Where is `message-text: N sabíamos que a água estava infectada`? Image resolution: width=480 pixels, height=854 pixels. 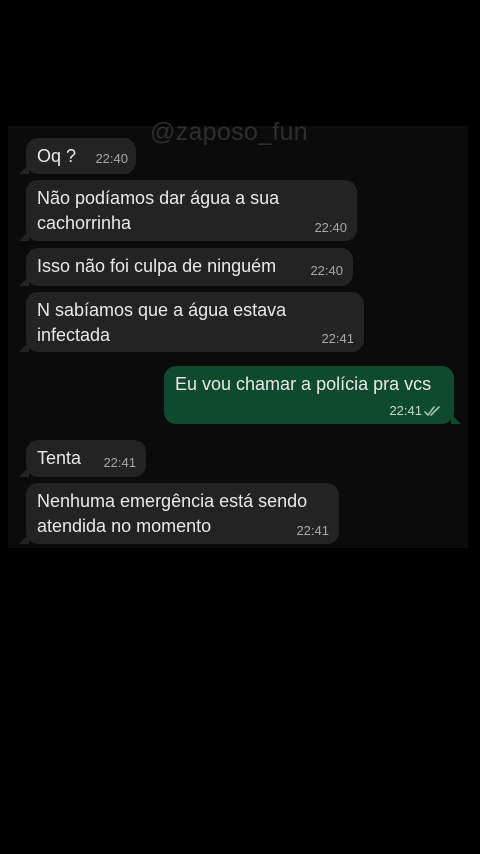 message-text: N sabíamos que a água estava infectada is located at coordinates (162, 322).